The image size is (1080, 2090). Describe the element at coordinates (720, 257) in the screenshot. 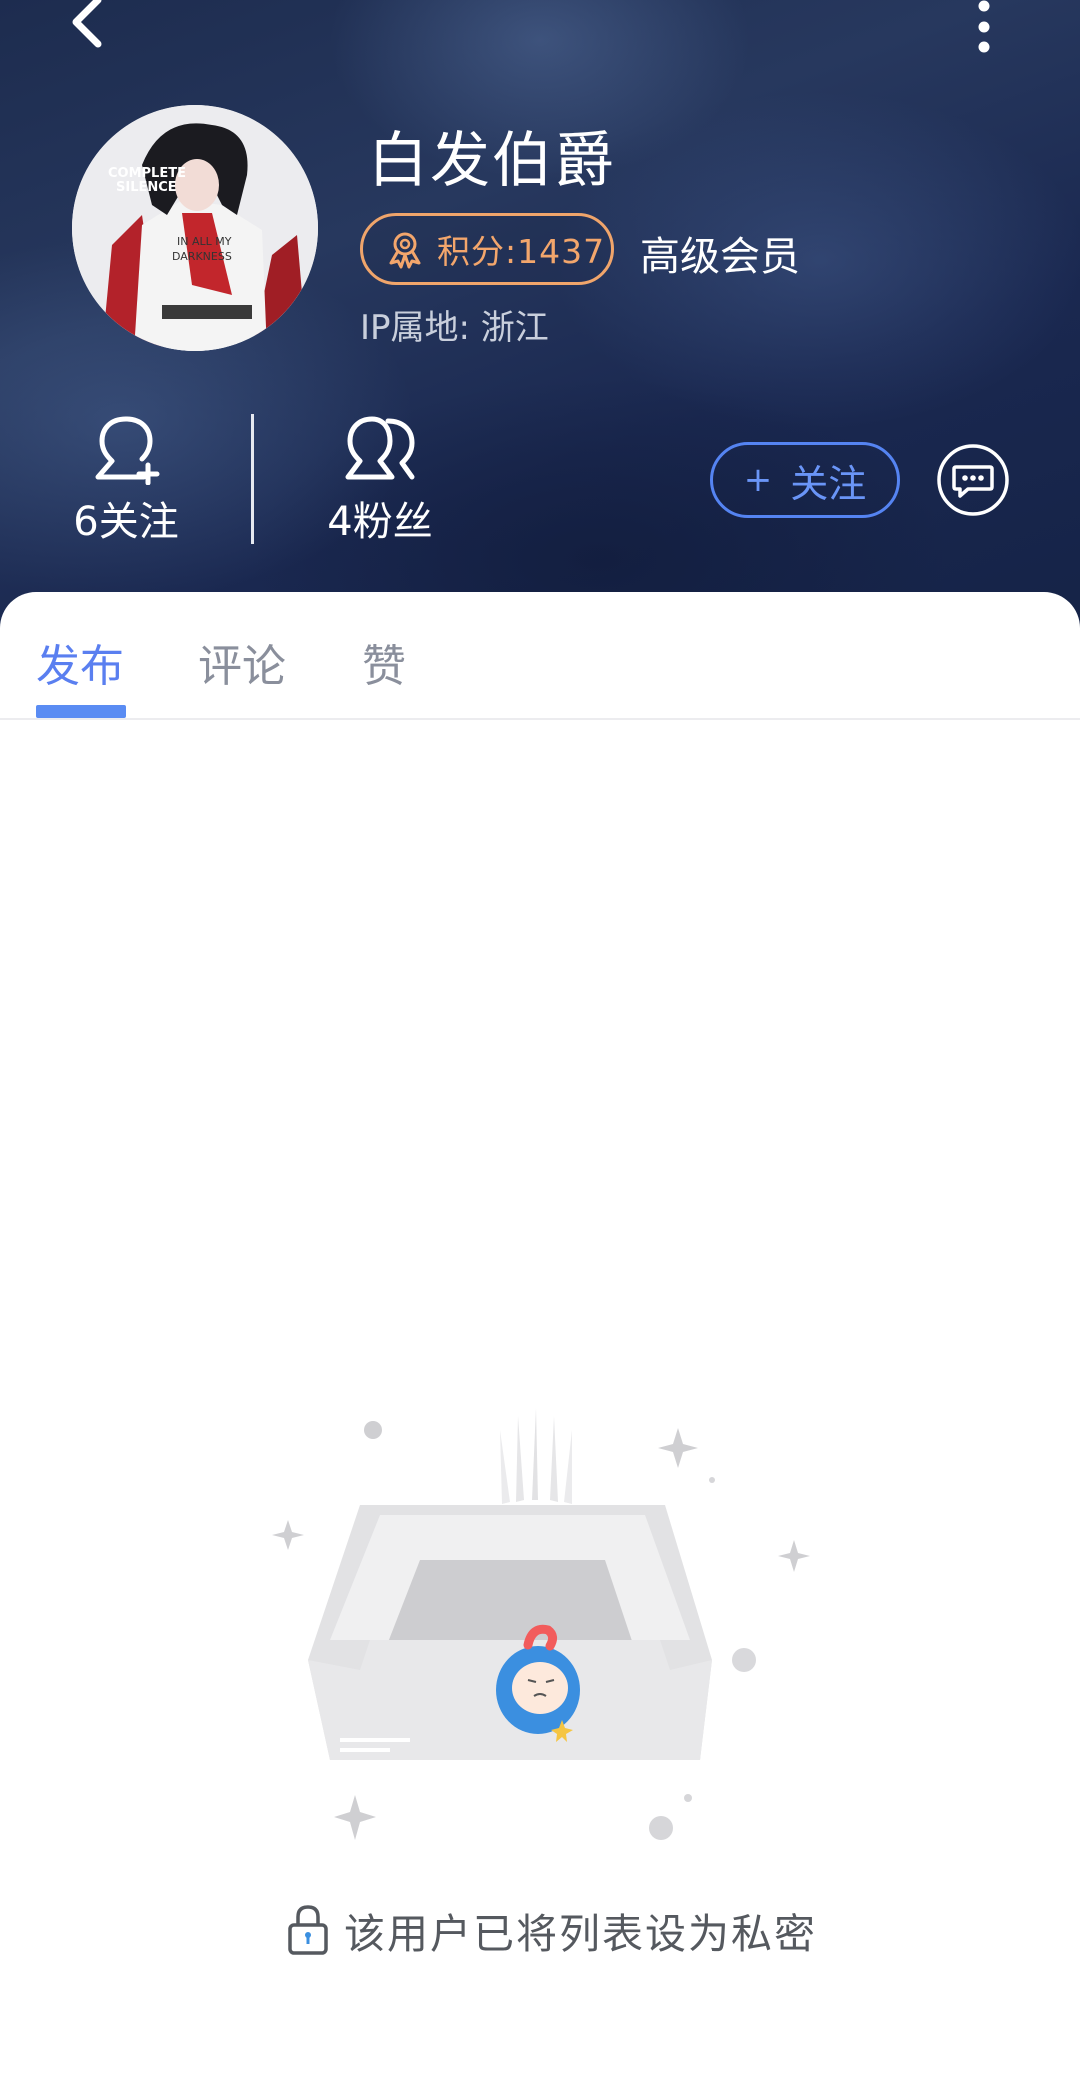

I see `member-level: 高级会员` at that location.